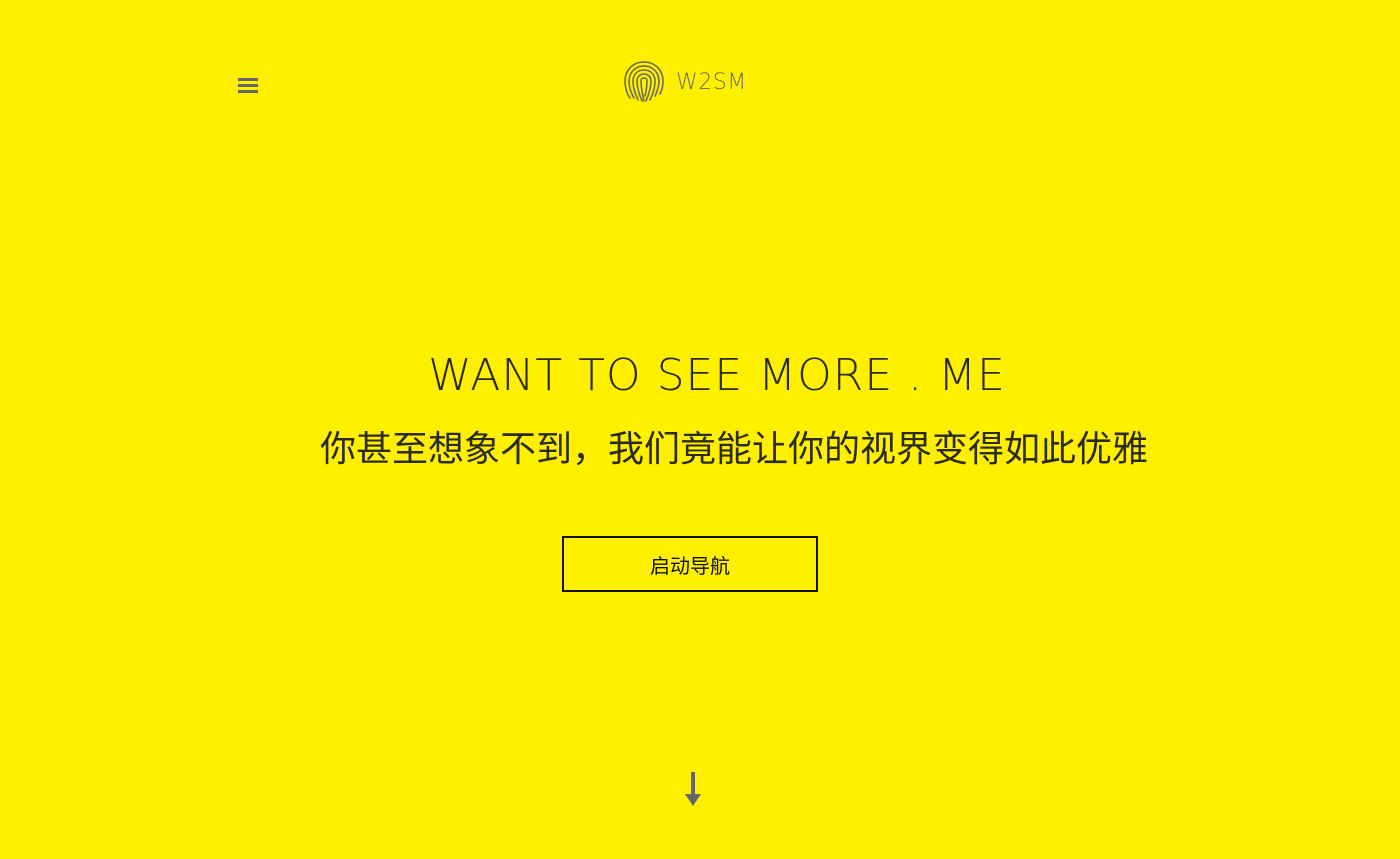 Image resolution: width=1400 pixels, height=859 pixels. I want to click on hamburger-menu-icon, so click(249, 86).